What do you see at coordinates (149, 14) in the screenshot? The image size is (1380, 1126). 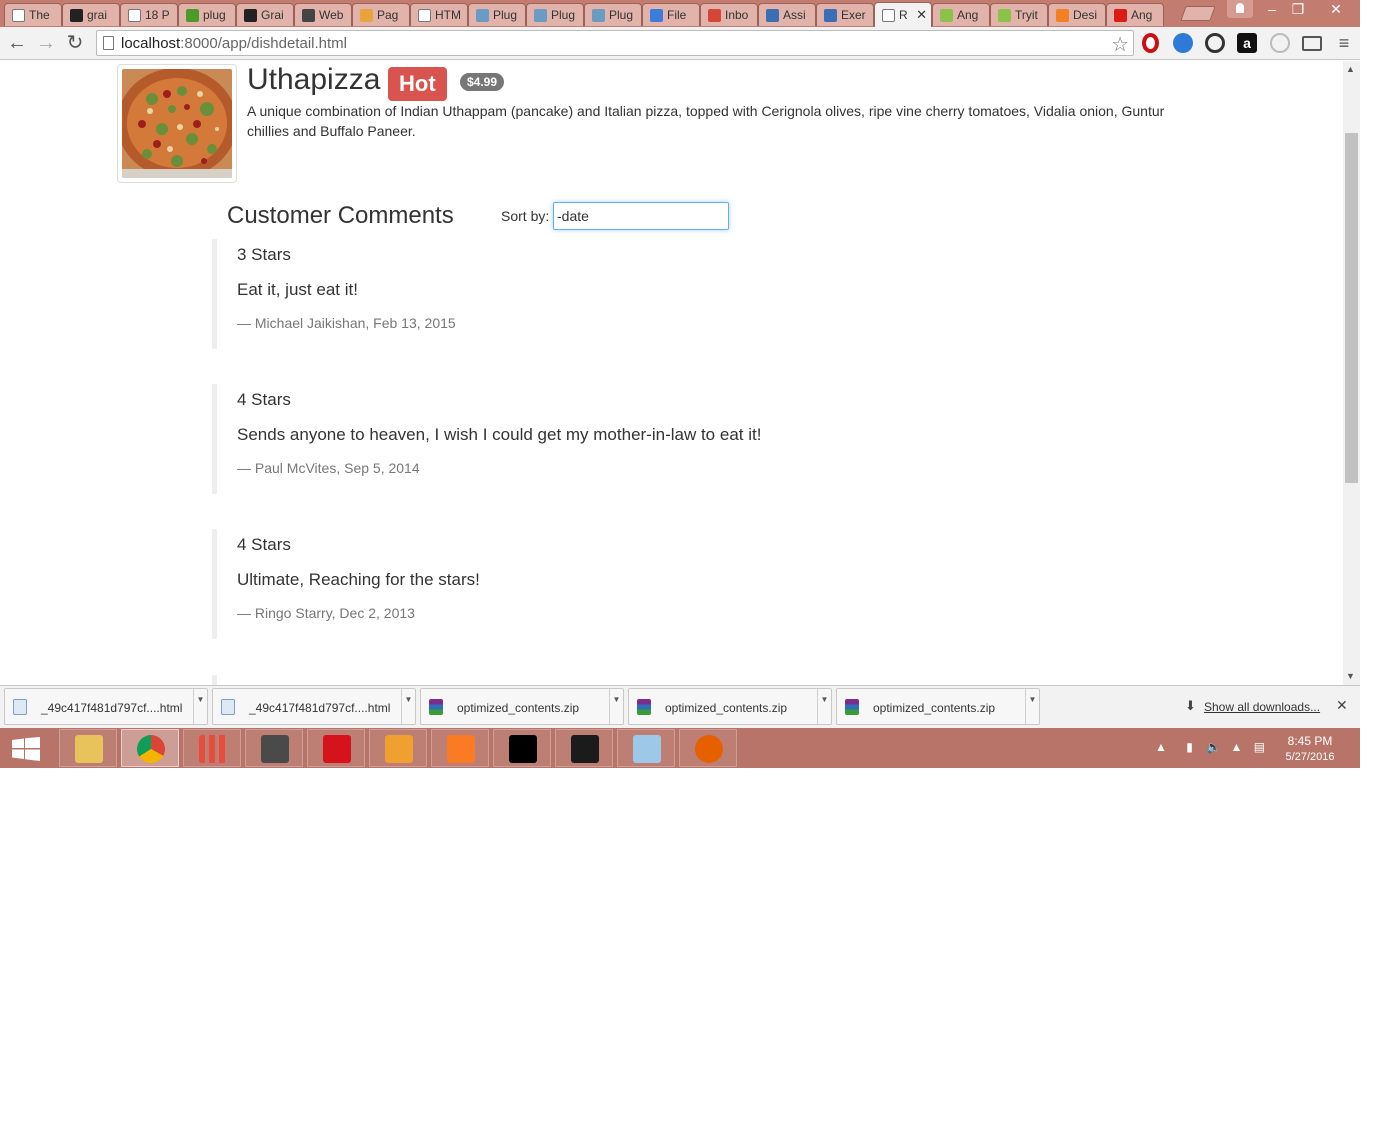 I see `browser-tab: 18 P` at bounding box center [149, 14].